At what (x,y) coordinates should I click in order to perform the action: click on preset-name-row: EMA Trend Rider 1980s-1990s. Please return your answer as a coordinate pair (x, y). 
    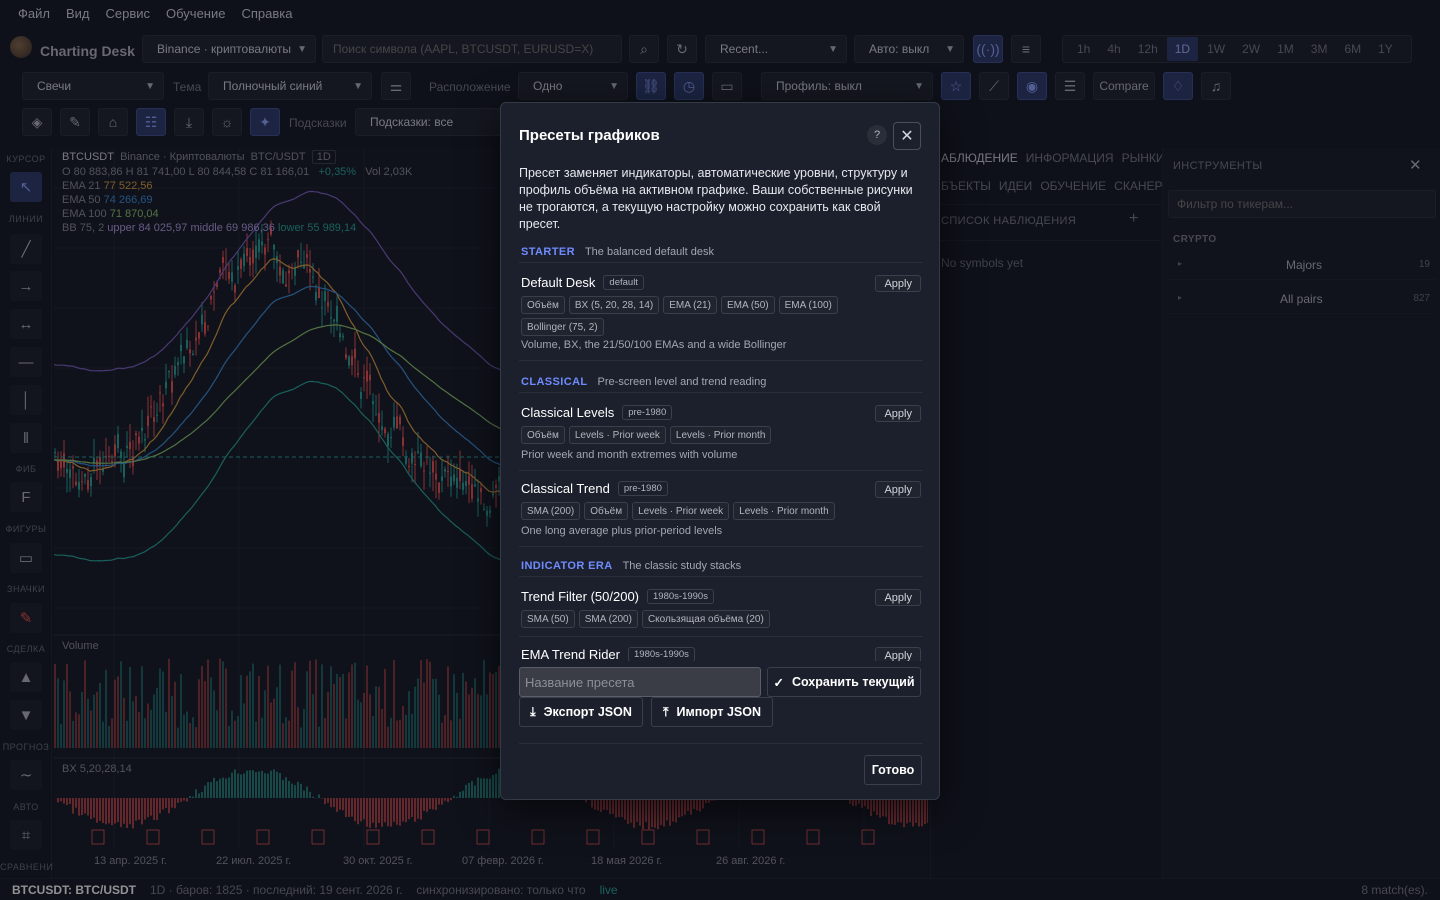
    Looking at the image, I should click on (608, 654).